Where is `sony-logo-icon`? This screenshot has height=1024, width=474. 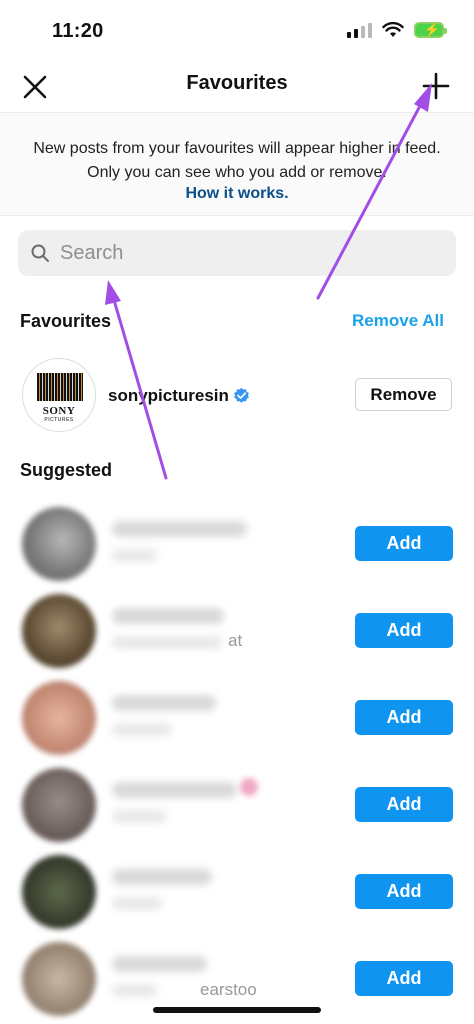
sony-logo-icon is located at coordinates (60, 387).